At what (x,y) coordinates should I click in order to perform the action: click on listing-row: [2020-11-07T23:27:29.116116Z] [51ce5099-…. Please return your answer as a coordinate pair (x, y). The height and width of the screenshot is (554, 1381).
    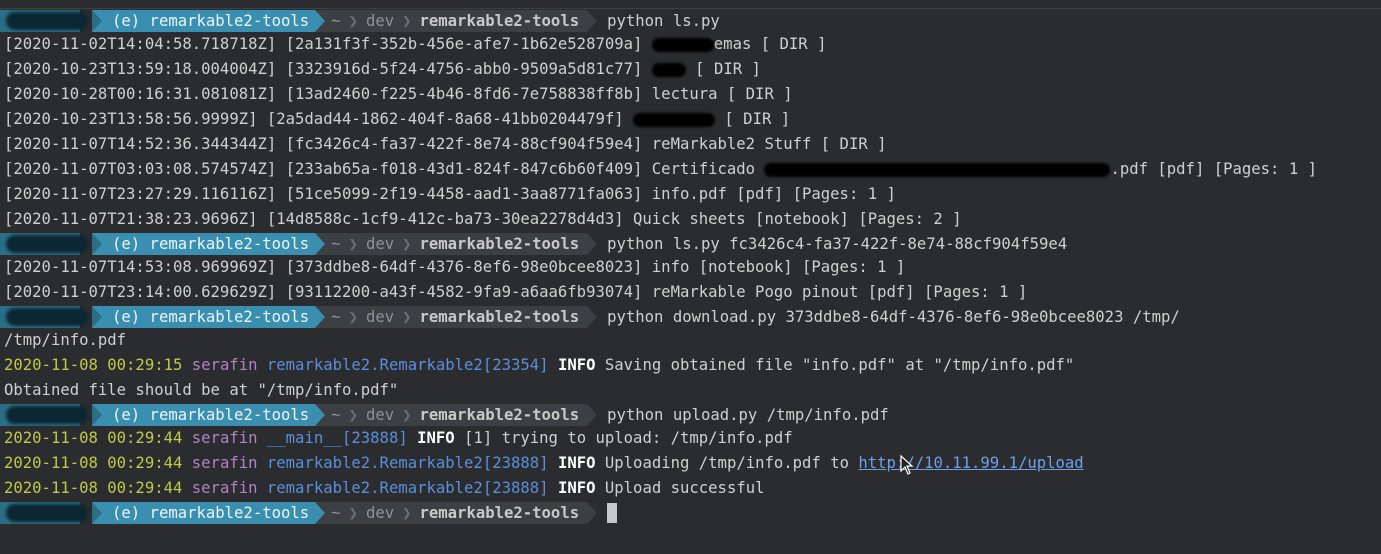
    Looking at the image, I should click on (690, 194).